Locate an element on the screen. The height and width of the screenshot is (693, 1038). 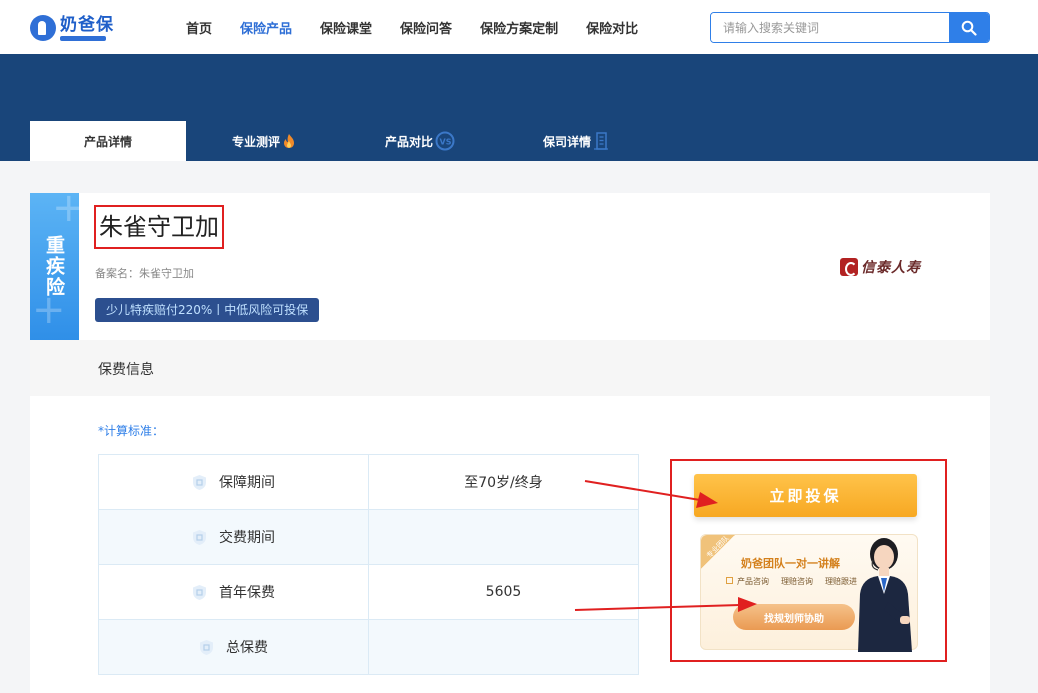
row-label: 总保费 is located at coordinates (247, 648).